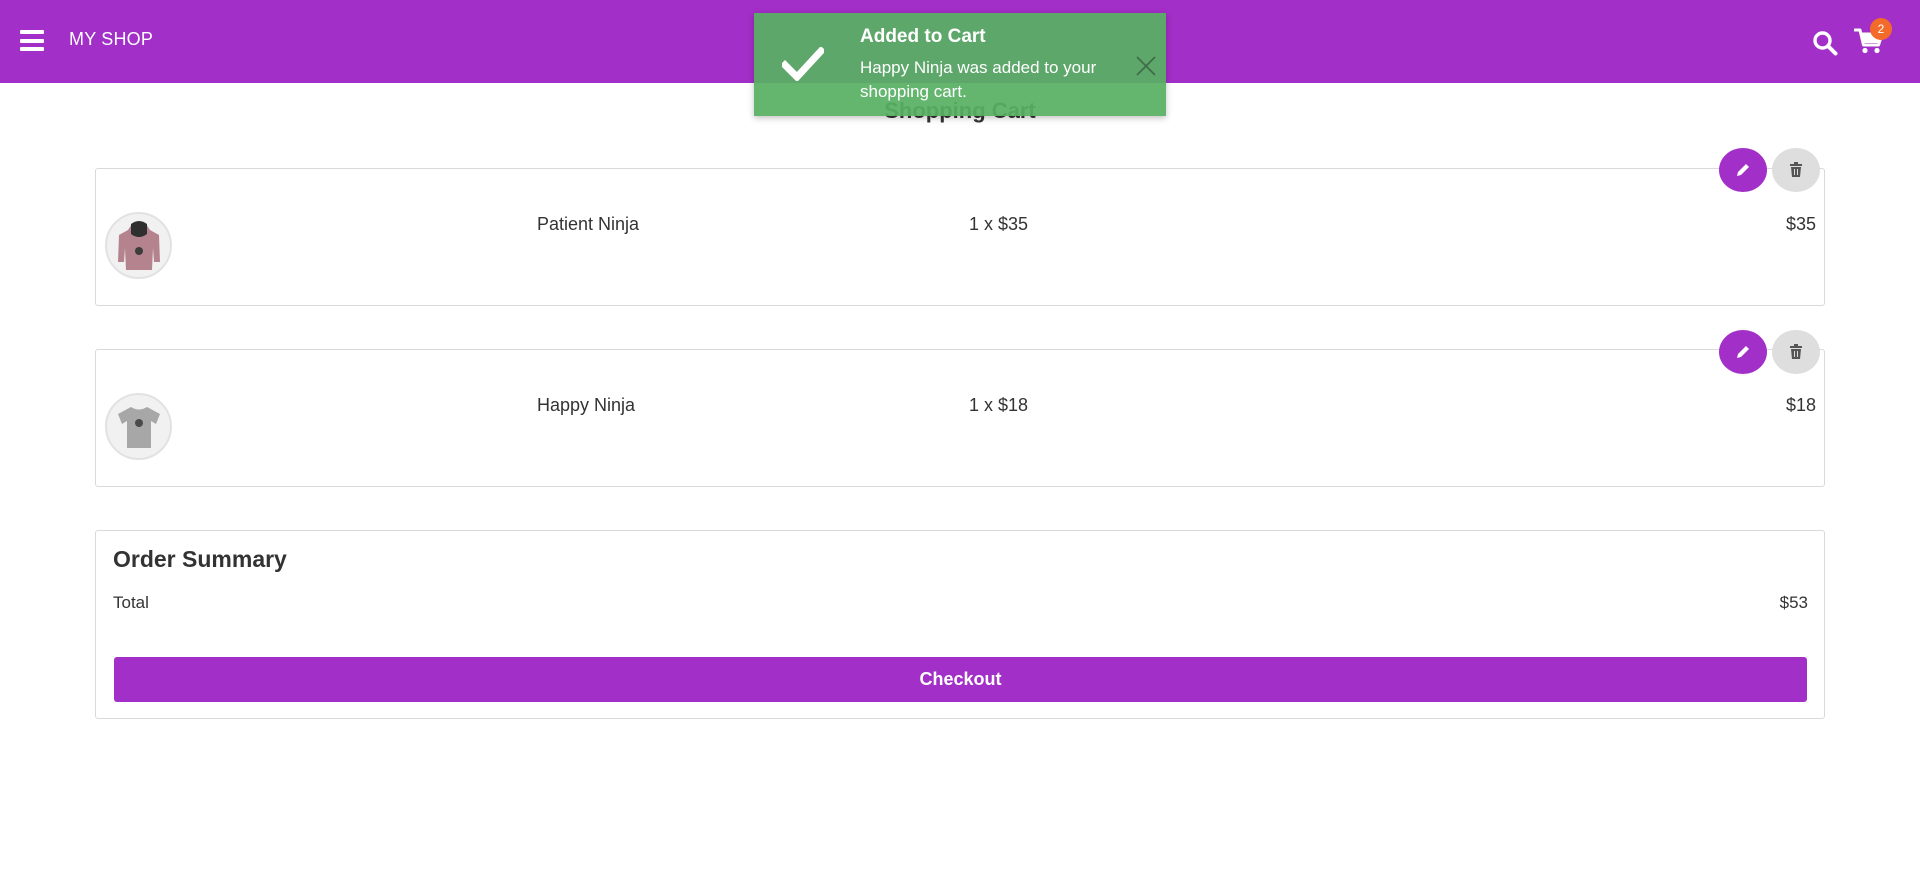  I want to click on menu-icon, so click(32, 40).